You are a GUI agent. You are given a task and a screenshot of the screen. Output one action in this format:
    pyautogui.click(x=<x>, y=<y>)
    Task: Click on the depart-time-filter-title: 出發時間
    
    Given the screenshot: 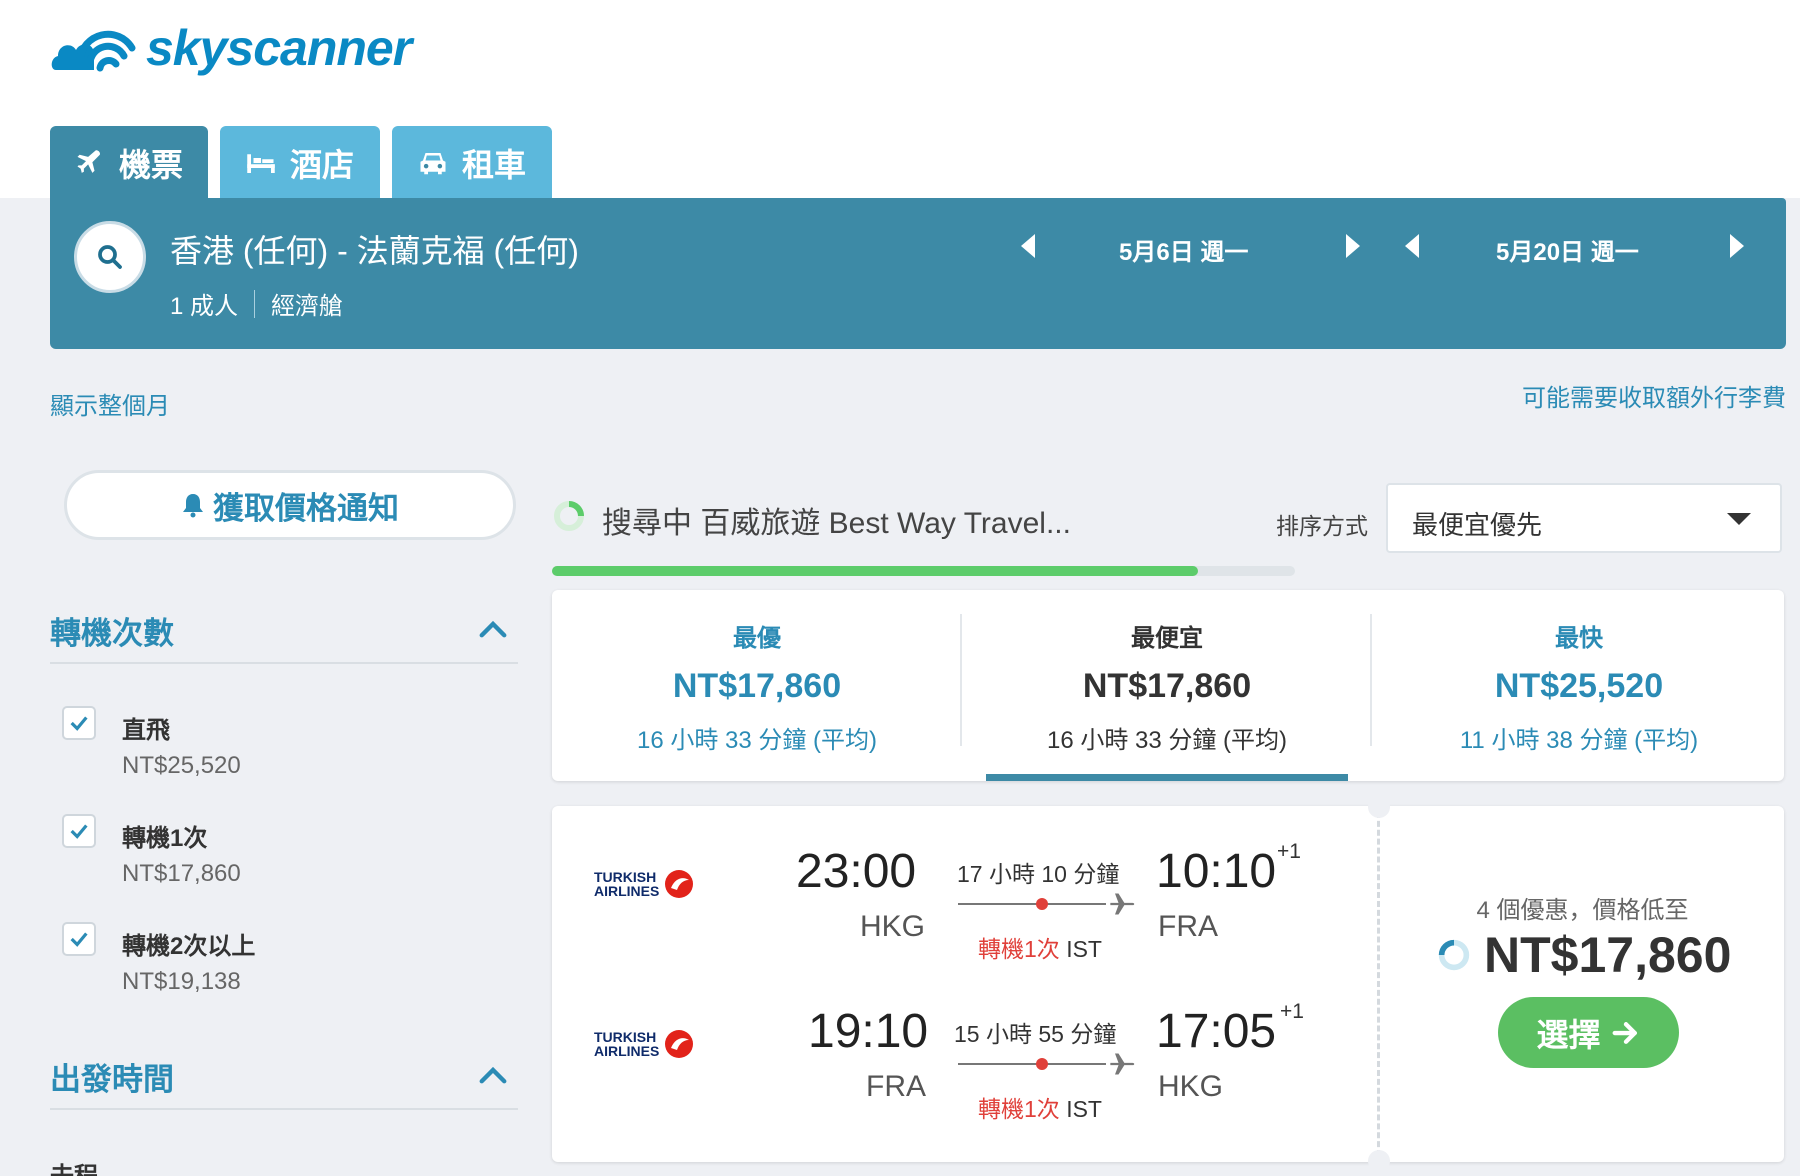 What is the action you would take?
    pyautogui.click(x=112, y=1076)
    